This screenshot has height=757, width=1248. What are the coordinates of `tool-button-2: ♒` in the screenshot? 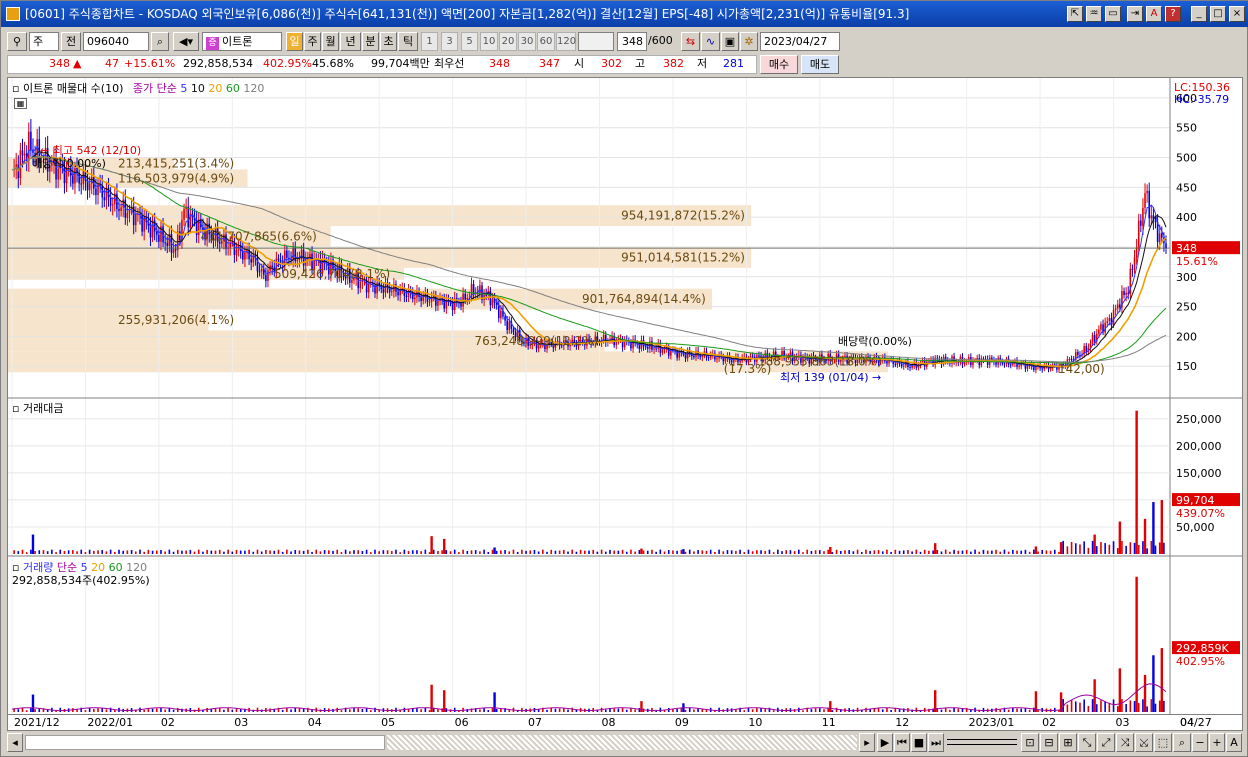 It's located at (1094, 14).